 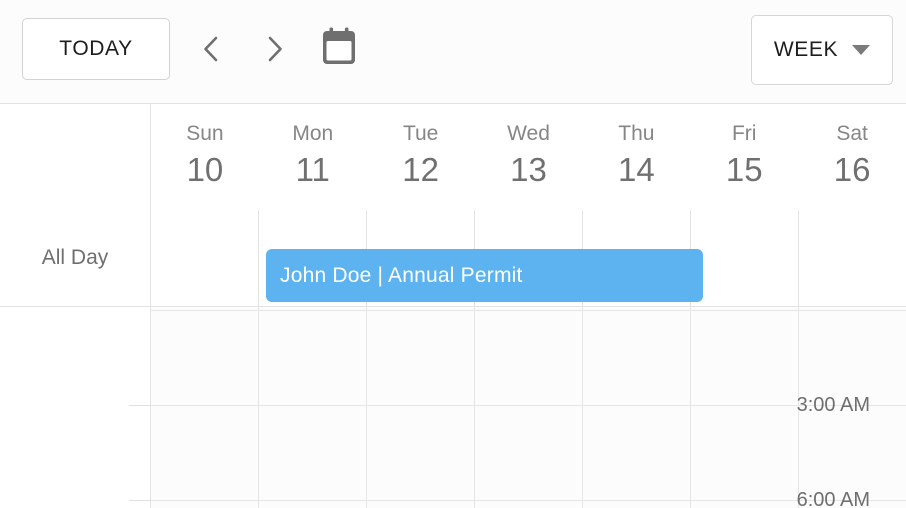 I want to click on calendar-today-icon, so click(x=339, y=49).